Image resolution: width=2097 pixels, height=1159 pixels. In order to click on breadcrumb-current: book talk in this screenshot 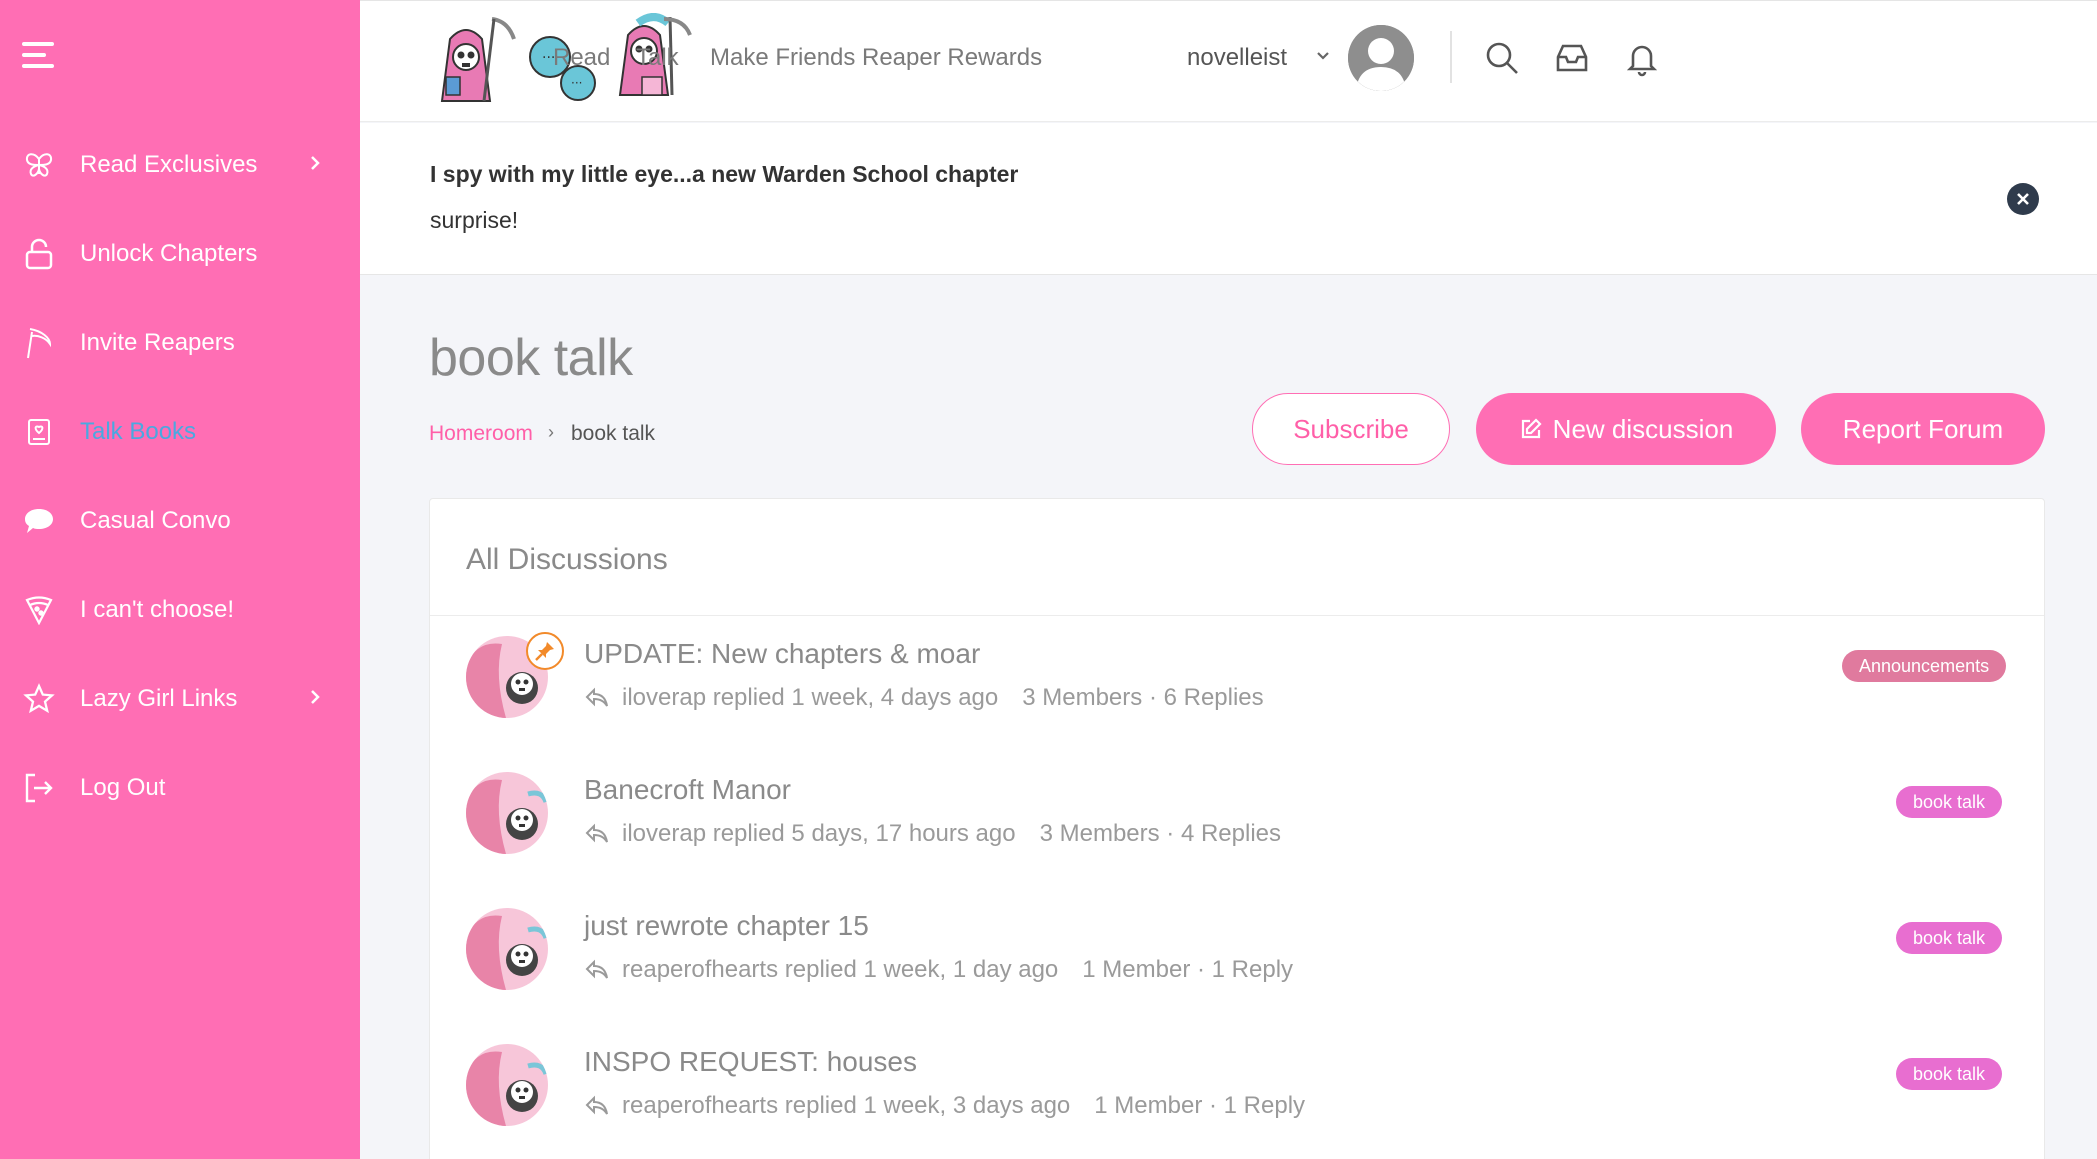, I will do `click(613, 433)`.